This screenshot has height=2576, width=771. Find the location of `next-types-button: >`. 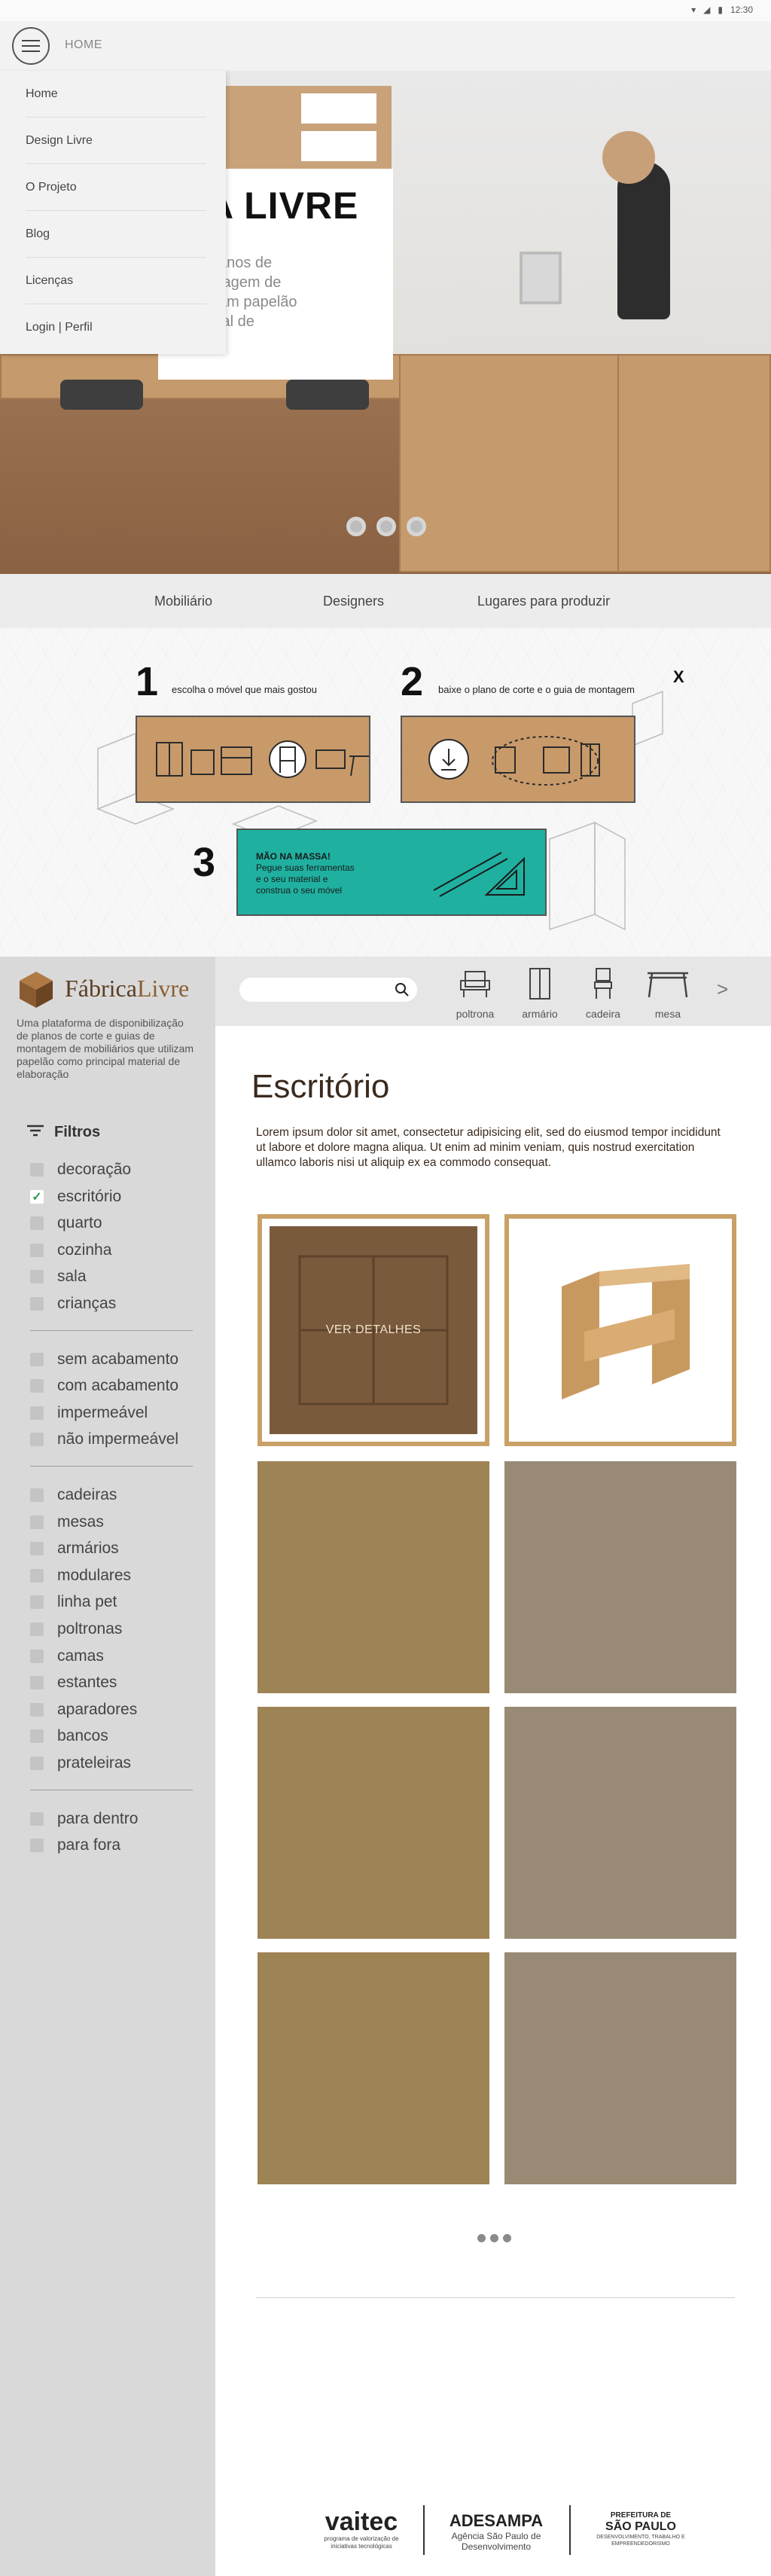

next-types-button: > is located at coordinates (722, 990).